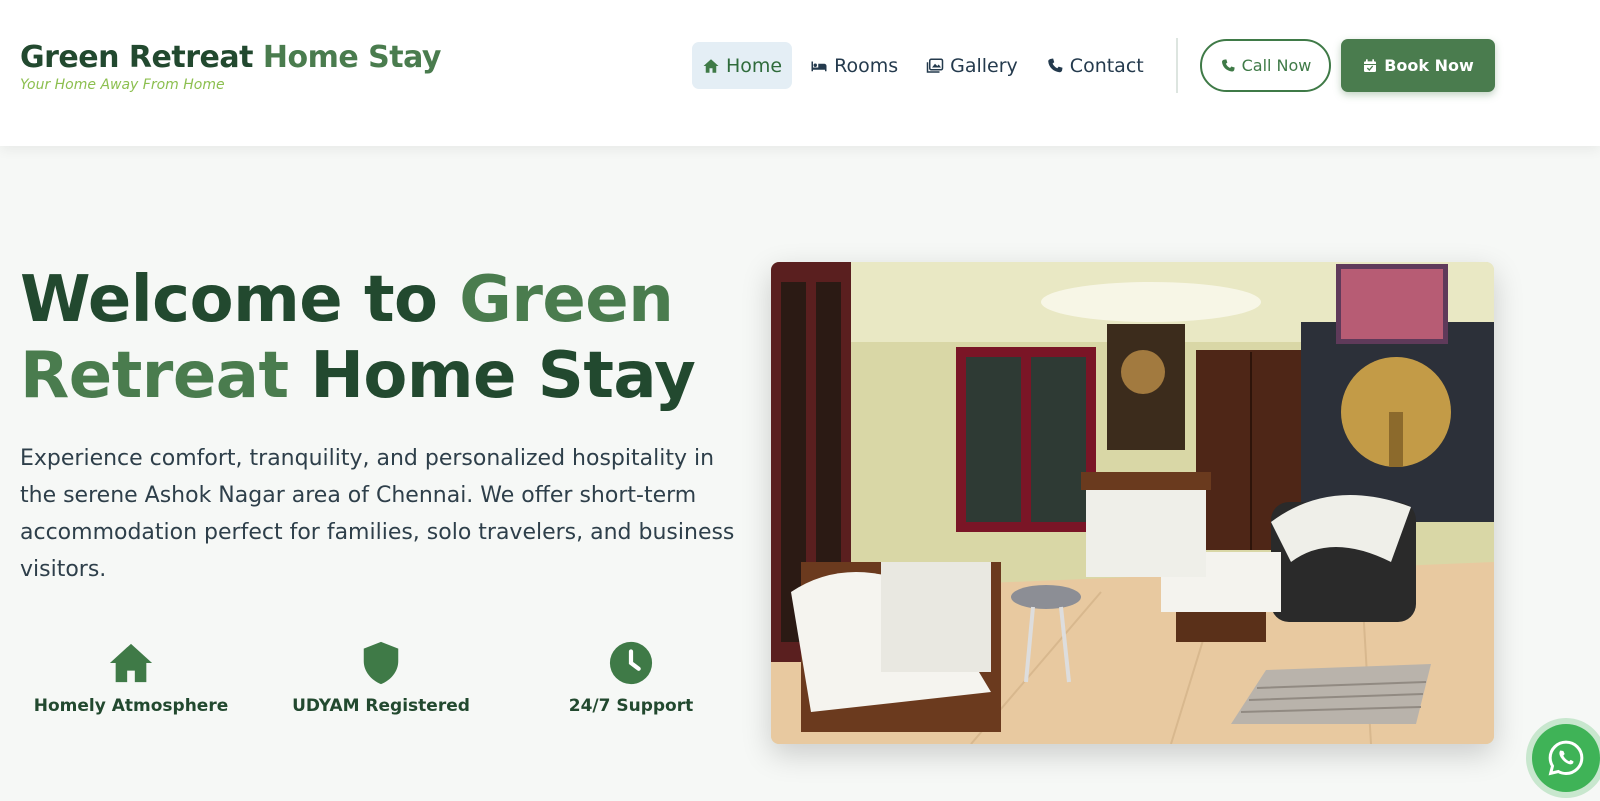 Image resolution: width=1600 pixels, height=801 pixels. I want to click on book-now-button: Book Now, so click(1418, 65).